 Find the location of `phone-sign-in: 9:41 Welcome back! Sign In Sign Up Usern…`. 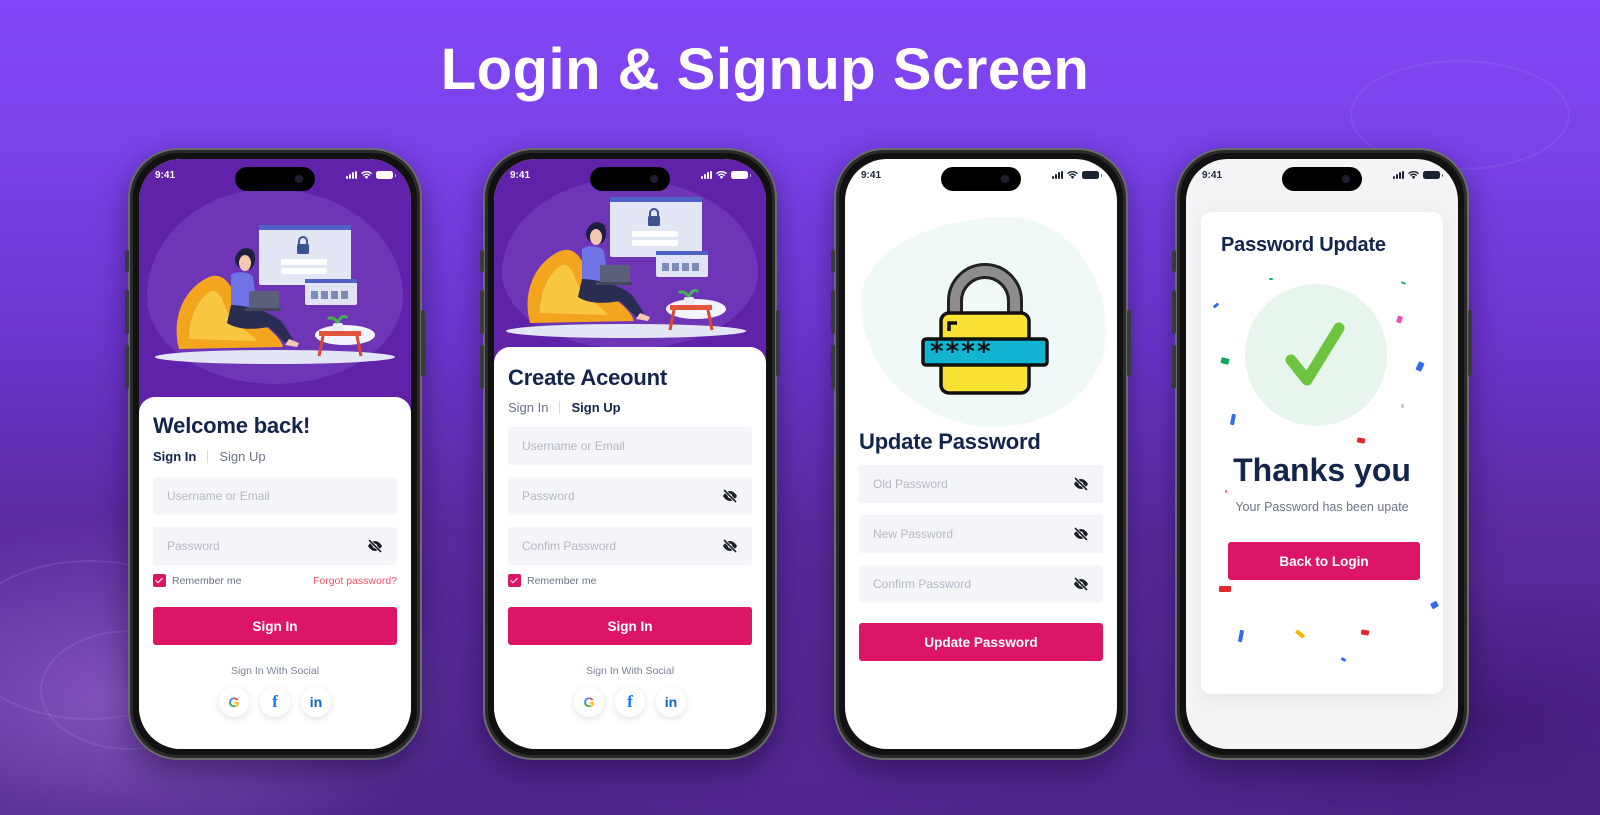

phone-sign-in: 9:41 Welcome back! Sign In Sign Up Usern… is located at coordinates (275, 454).